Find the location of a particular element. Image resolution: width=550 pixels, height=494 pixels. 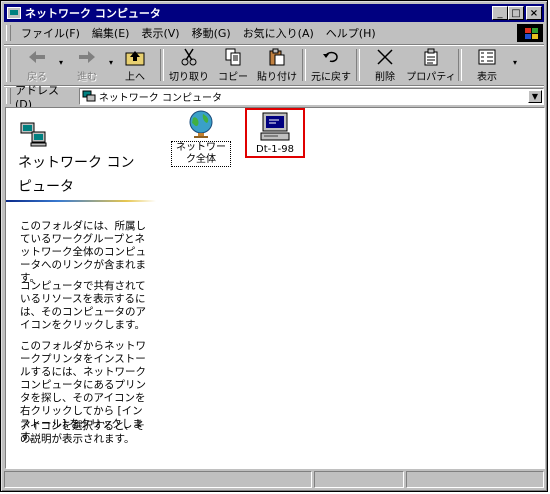

panel-divider is located at coordinates (81, 201).